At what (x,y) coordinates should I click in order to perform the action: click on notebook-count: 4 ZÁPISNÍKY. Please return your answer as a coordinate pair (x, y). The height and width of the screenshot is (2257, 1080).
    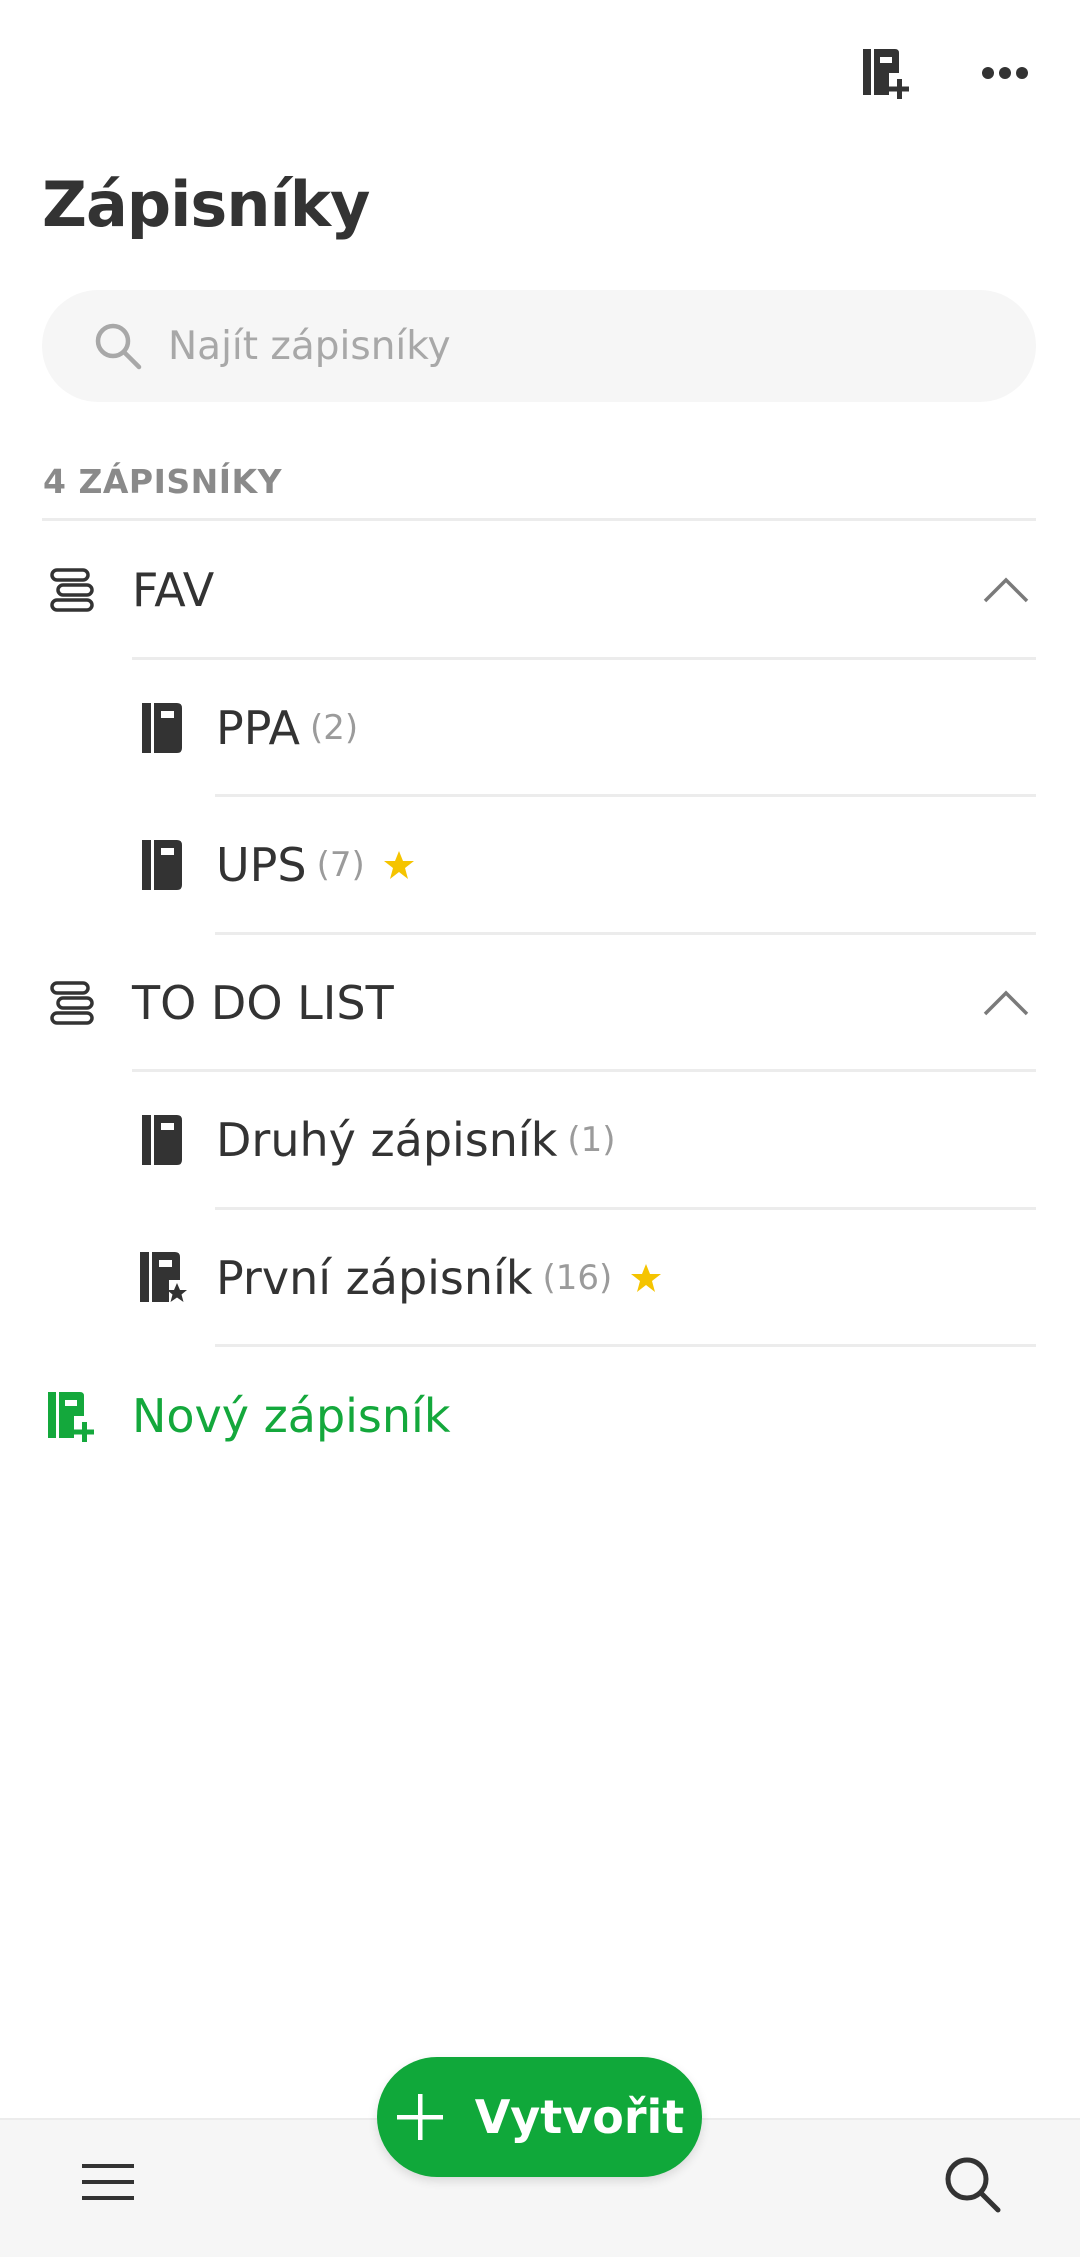
    Looking at the image, I should click on (163, 481).